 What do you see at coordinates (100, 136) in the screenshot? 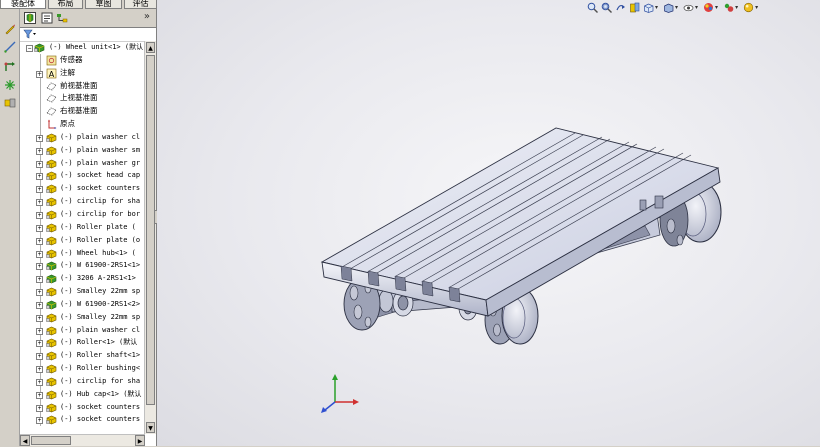
I see `tree-item-label: (-) plain washer cl` at bounding box center [100, 136].